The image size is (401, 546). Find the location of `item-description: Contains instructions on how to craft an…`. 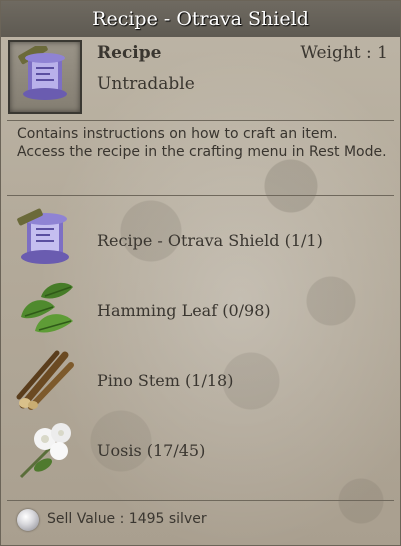

item-description: Contains instructions on how to craft an… is located at coordinates (202, 143).